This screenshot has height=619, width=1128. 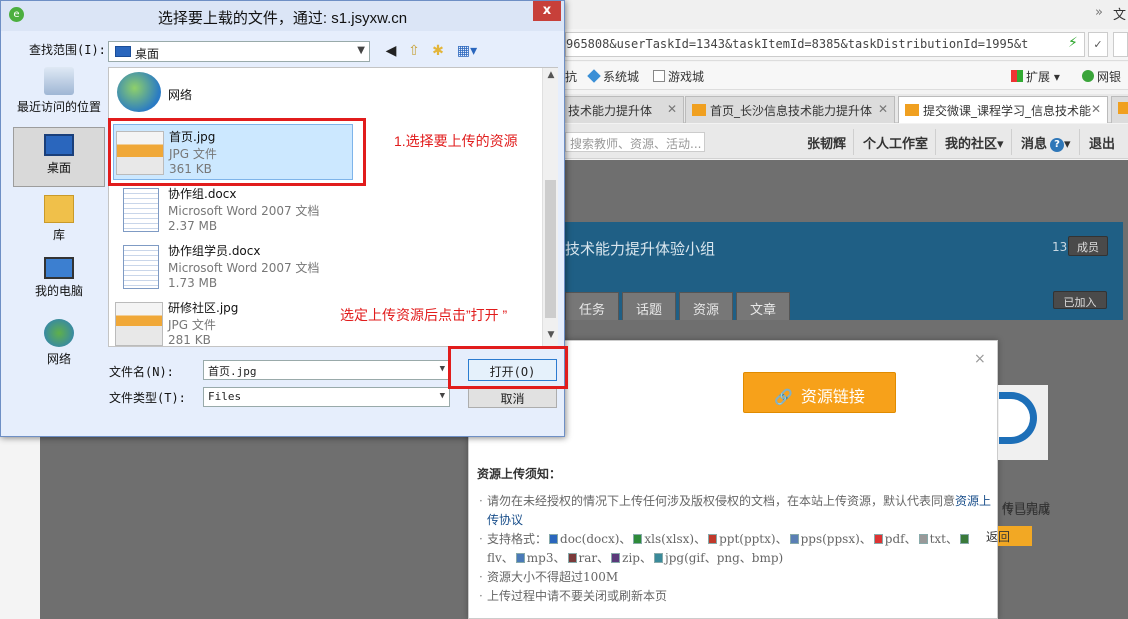 What do you see at coordinates (1080, 300) in the screenshot?
I see `joined-button: 已加入` at bounding box center [1080, 300].